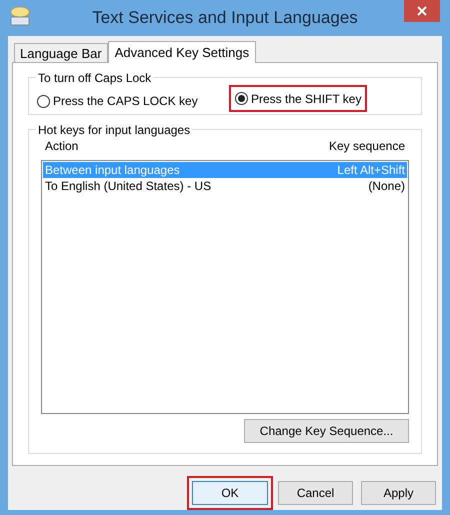 The height and width of the screenshot is (515, 450). Describe the element at coordinates (112, 170) in the screenshot. I see `action-cell-text: Between input languages` at that location.